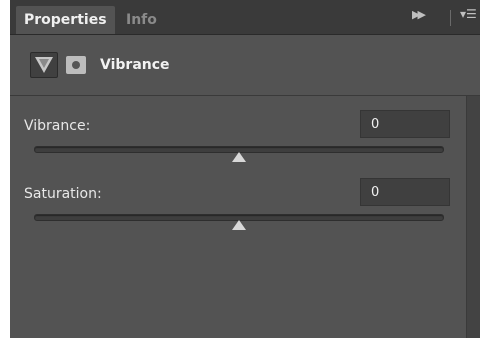 This screenshot has height=338, width=480. Describe the element at coordinates (76, 65) in the screenshot. I see `layer-mask-icon` at that location.